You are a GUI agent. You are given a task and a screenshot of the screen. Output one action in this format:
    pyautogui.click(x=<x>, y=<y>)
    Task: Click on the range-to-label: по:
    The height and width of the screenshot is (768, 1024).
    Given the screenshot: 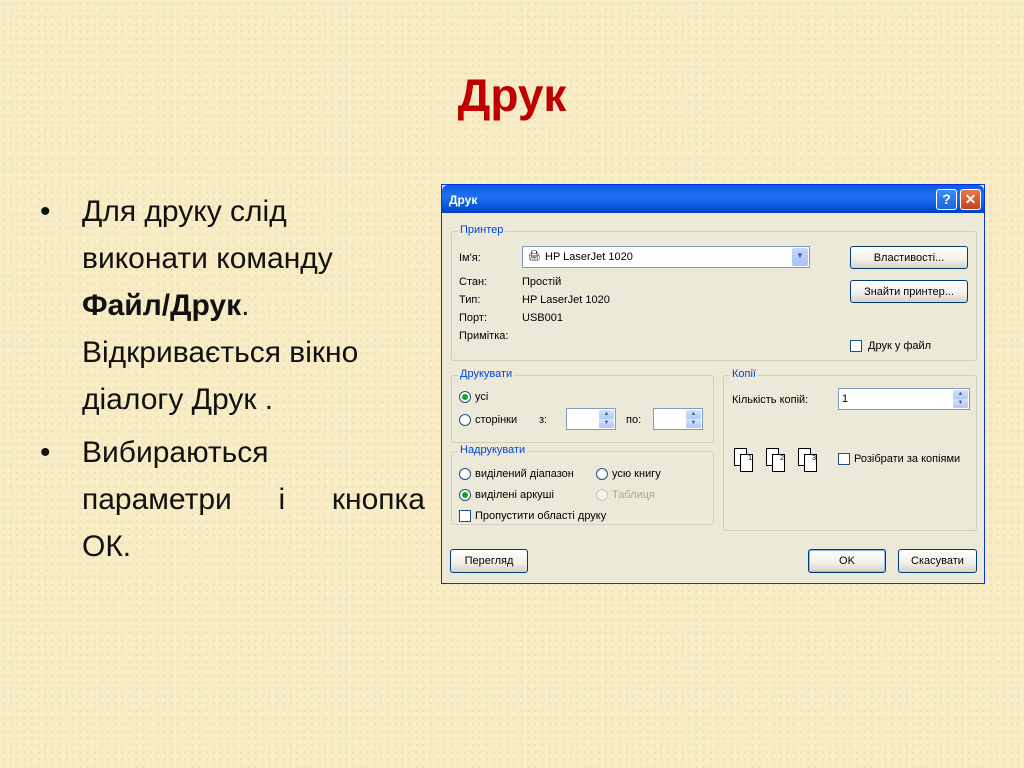 What is the action you would take?
    pyautogui.click(x=634, y=420)
    